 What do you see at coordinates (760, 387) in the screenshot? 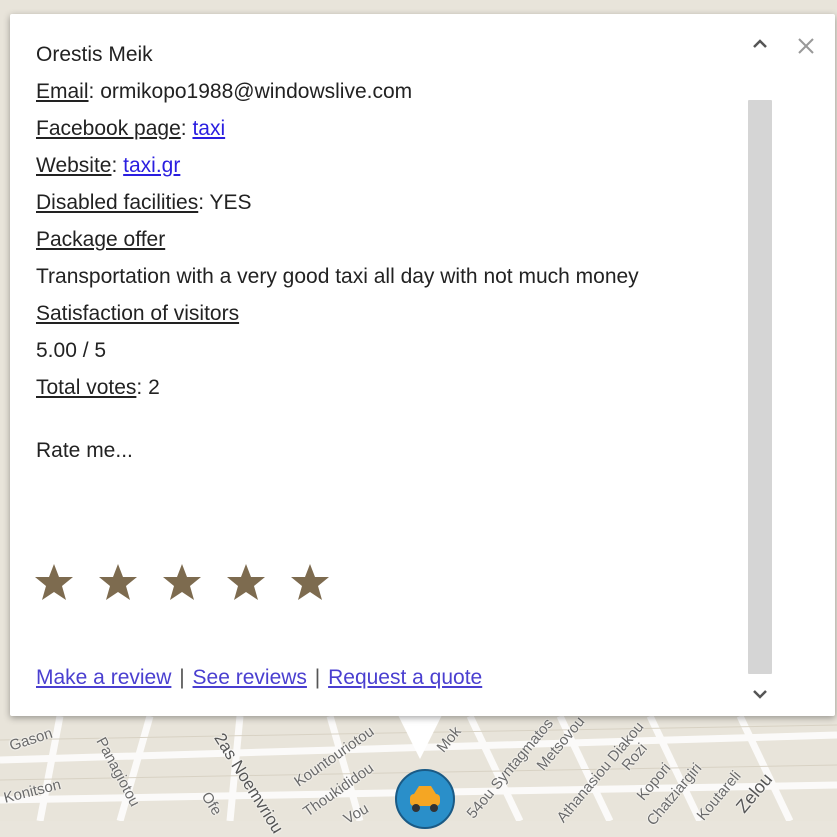
I see `scrollbar-thumb` at bounding box center [760, 387].